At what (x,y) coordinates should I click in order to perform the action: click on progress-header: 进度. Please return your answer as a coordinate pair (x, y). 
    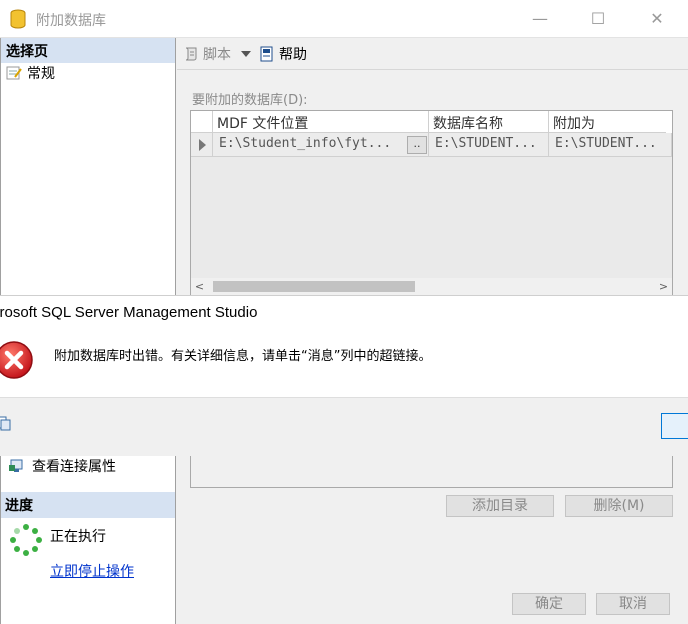
    Looking at the image, I should click on (88, 505).